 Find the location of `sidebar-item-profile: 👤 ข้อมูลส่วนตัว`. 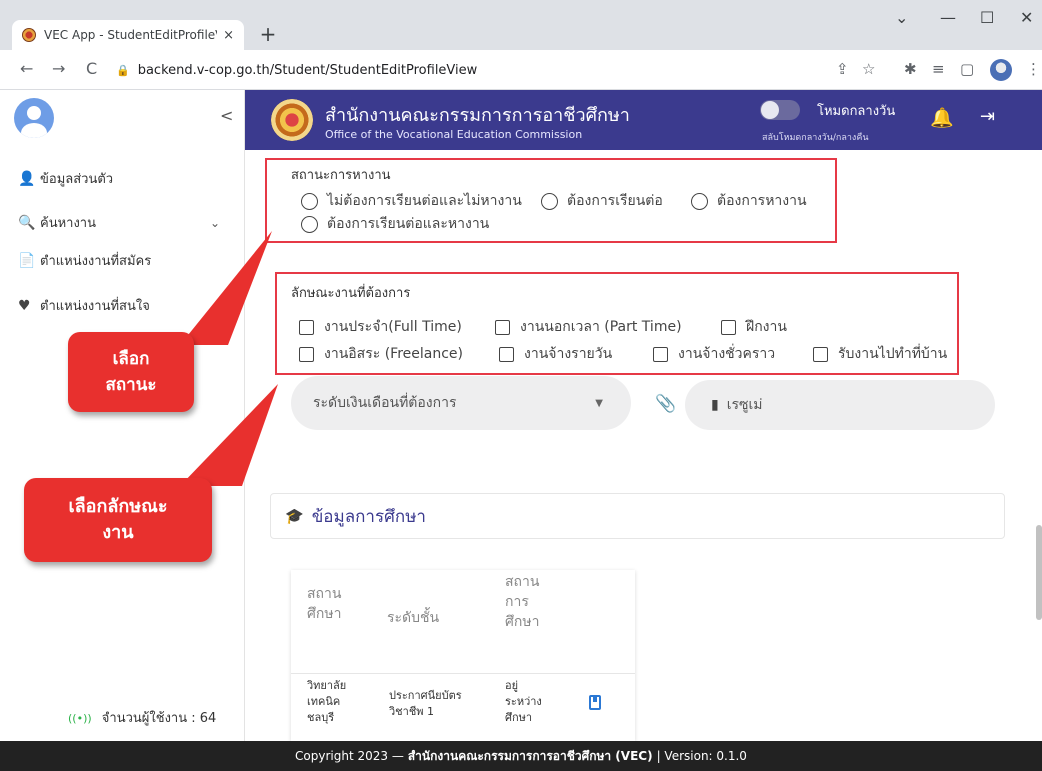

sidebar-item-profile: 👤 ข้อมูลส่วนตัว is located at coordinates (65, 178).